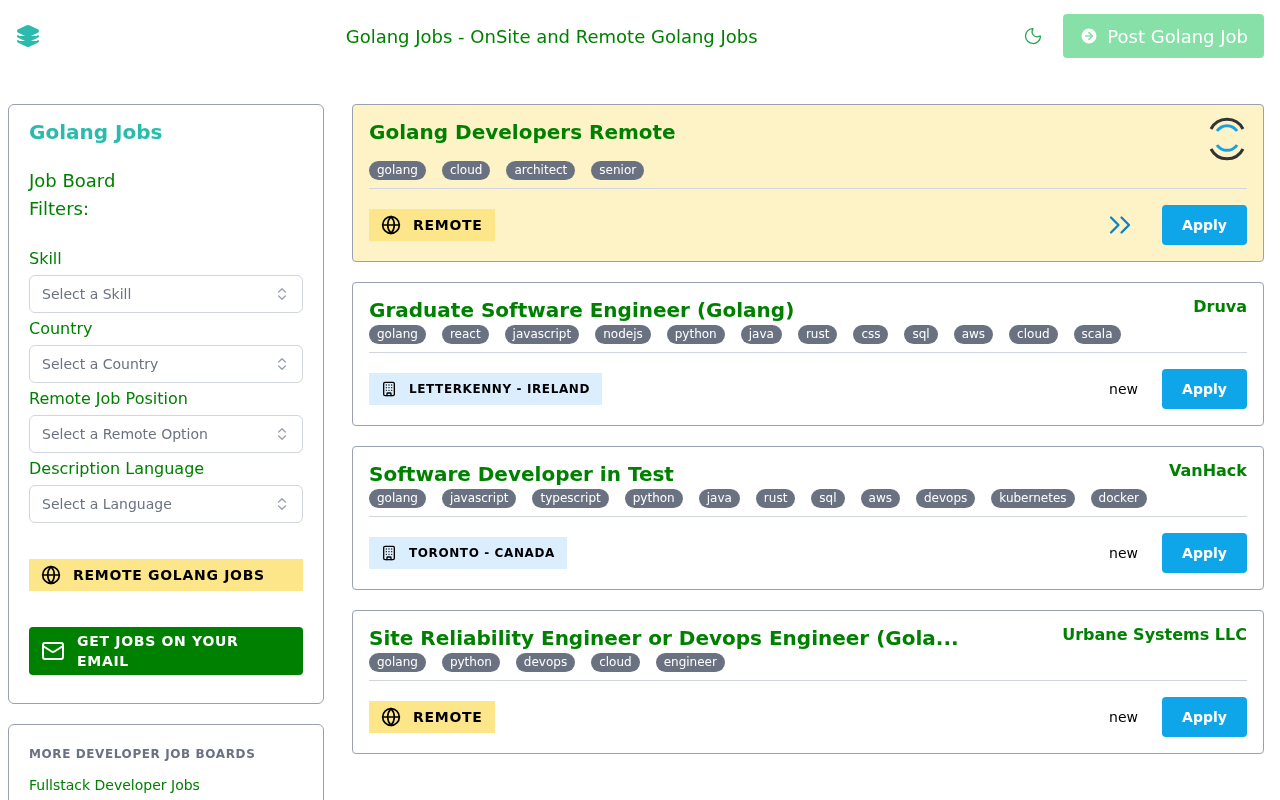 Image resolution: width=1280 pixels, height=800 pixels. I want to click on filters-heading: Job Board Filters:, so click(73, 195).